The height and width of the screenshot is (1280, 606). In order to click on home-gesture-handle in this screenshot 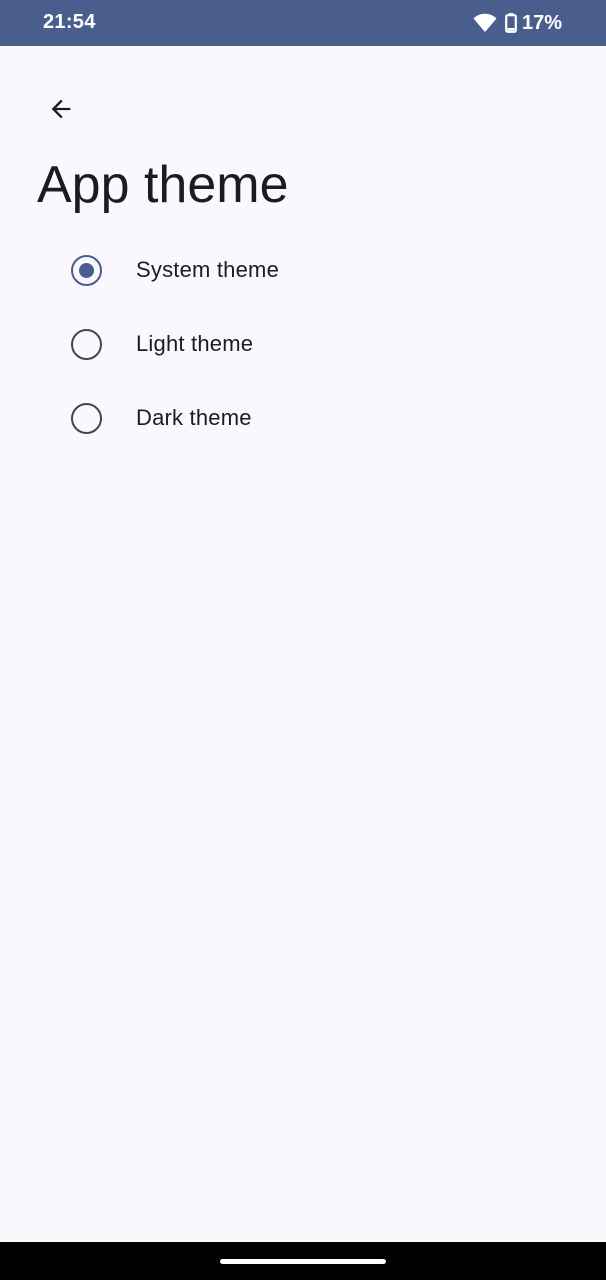, I will do `click(303, 1261)`.